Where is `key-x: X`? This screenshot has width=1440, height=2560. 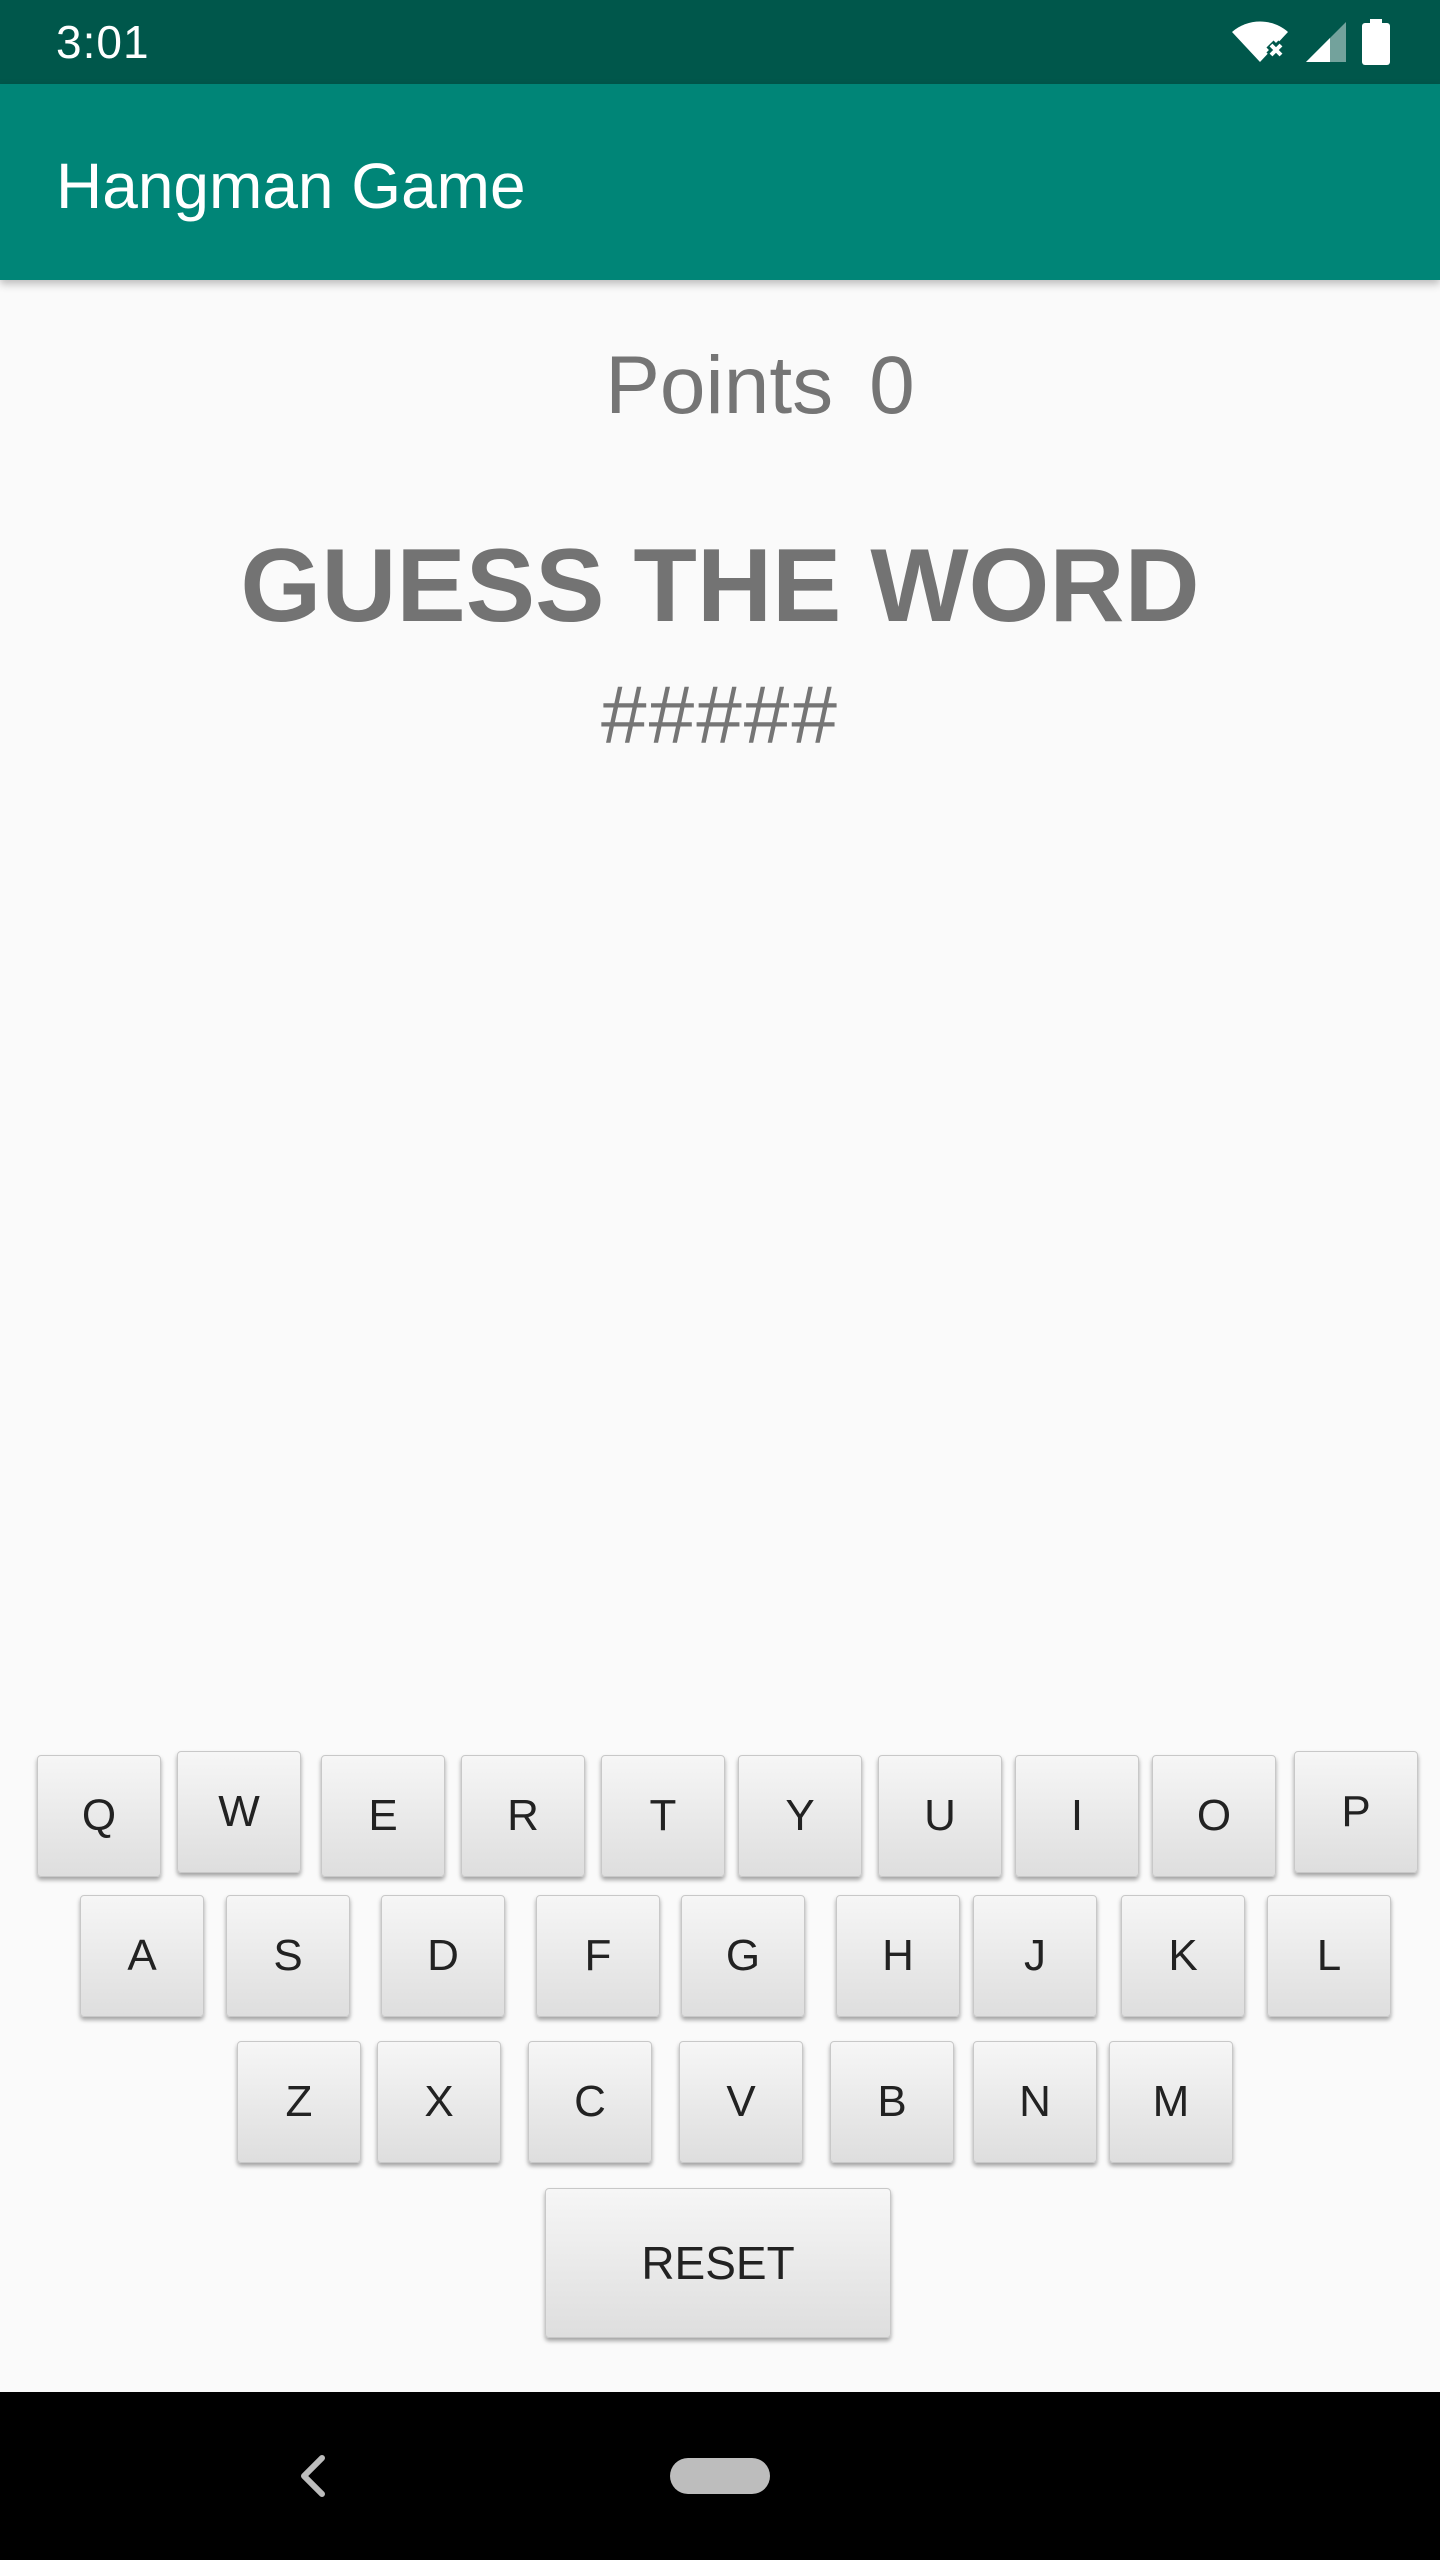
key-x: X is located at coordinates (439, 2102).